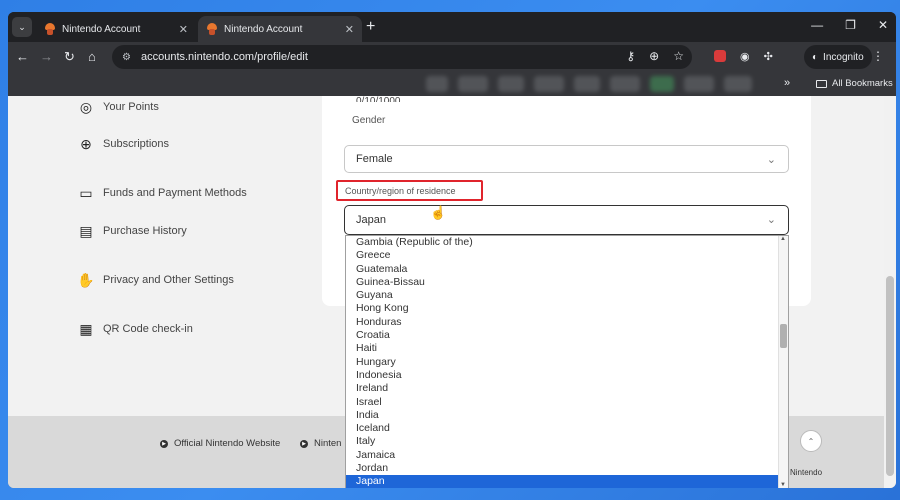 The image size is (900, 500). Describe the element at coordinates (224, 57) in the screenshot. I see `url-text: accounts.nintendo.com/profile/edit` at that location.